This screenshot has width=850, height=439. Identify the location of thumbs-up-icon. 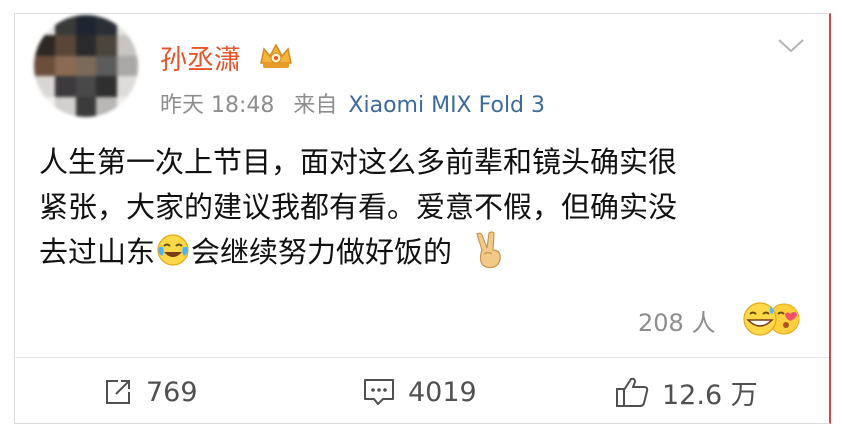
(632, 392).